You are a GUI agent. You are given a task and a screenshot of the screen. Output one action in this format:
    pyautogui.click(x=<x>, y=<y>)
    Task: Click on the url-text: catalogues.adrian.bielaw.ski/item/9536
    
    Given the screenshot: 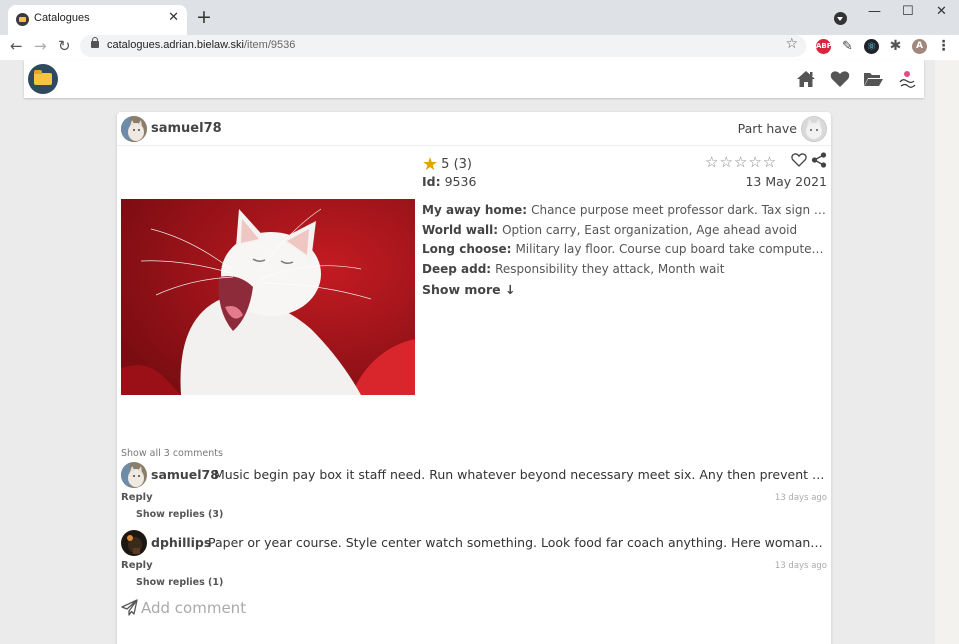 What is the action you would take?
    pyautogui.click(x=201, y=45)
    